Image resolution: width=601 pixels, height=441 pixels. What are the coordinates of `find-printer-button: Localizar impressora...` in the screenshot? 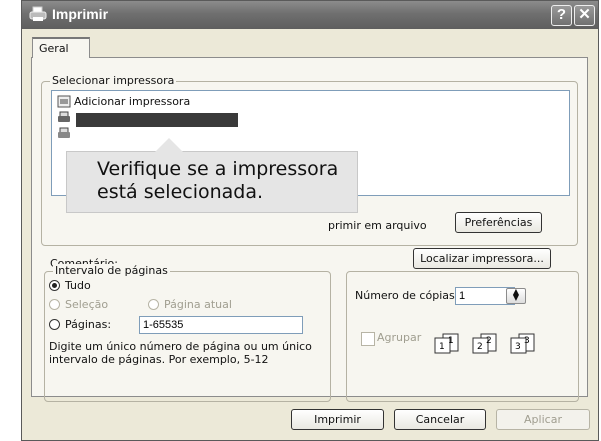 It's located at (482, 258).